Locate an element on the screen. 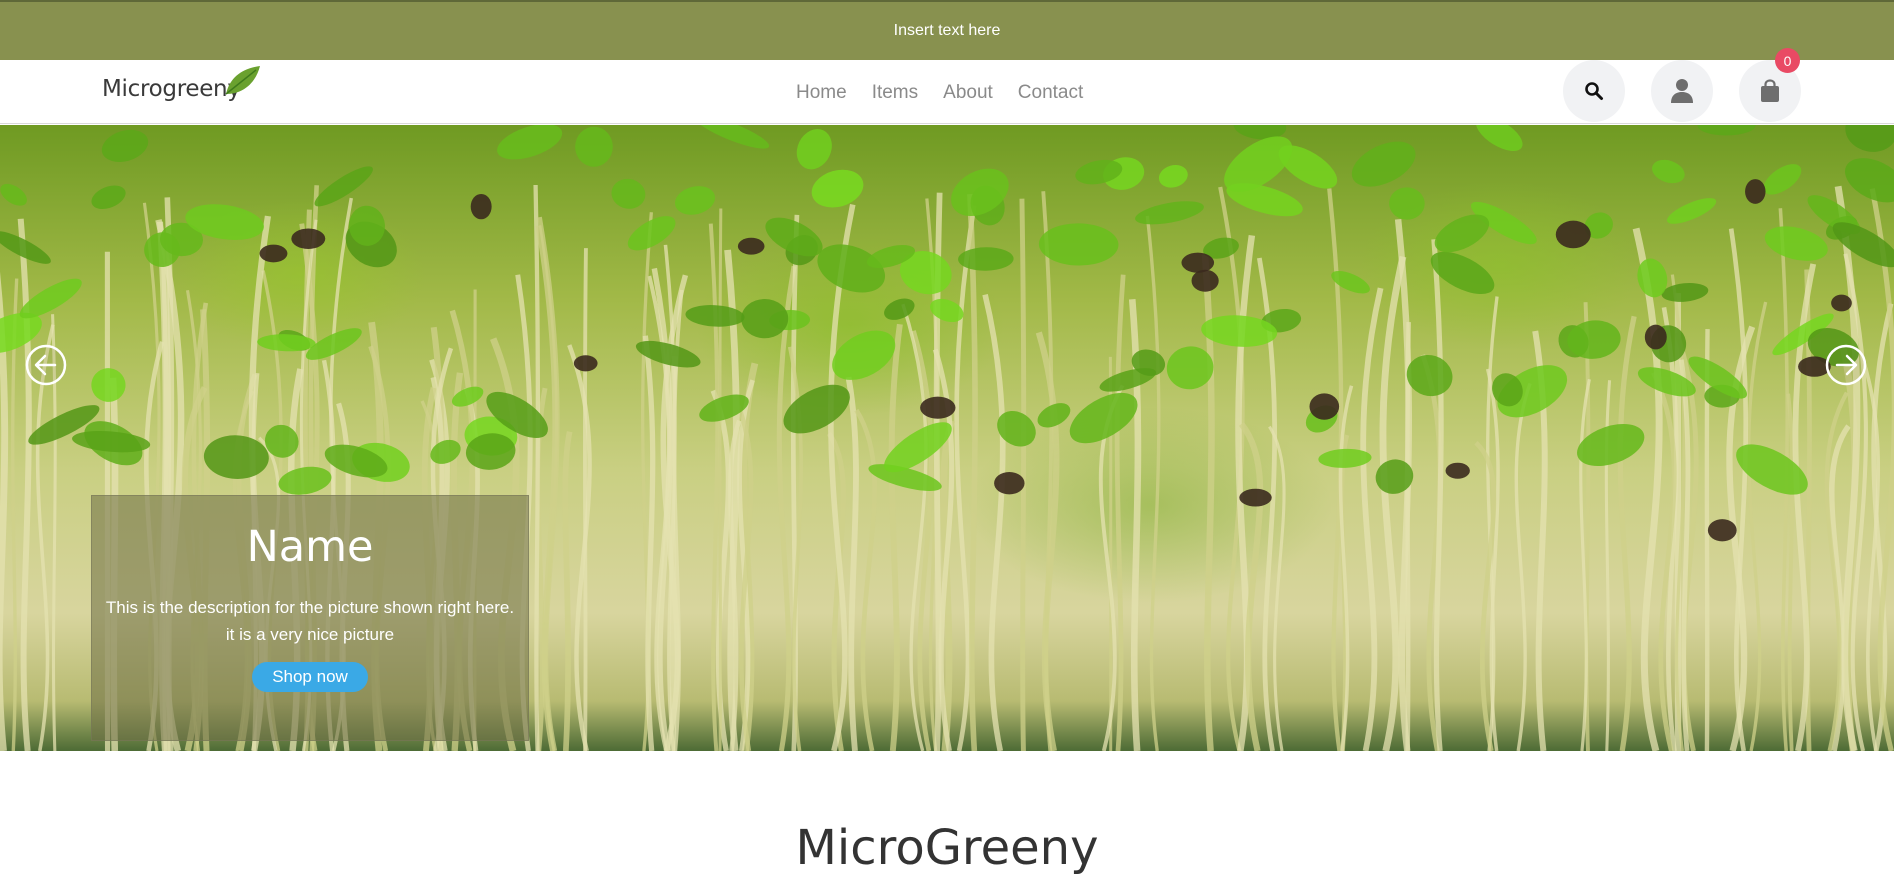  nav-contact: Contact is located at coordinates (1050, 93).